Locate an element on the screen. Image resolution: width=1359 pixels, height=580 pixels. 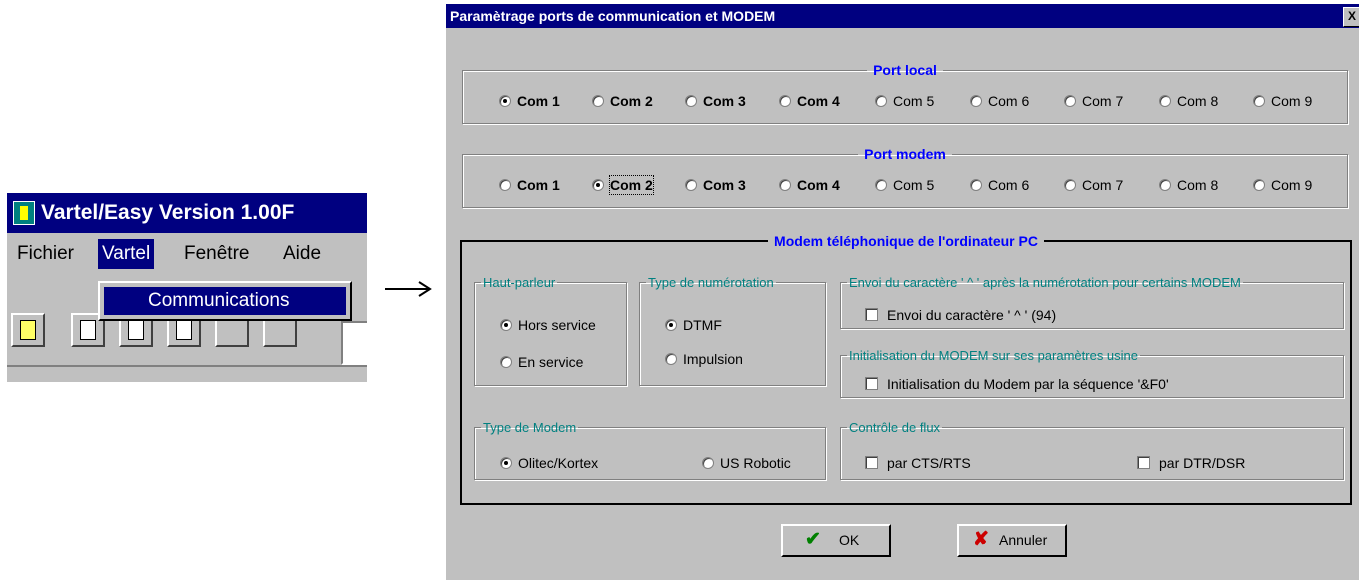
save-icon is located at coordinates (136, 330).